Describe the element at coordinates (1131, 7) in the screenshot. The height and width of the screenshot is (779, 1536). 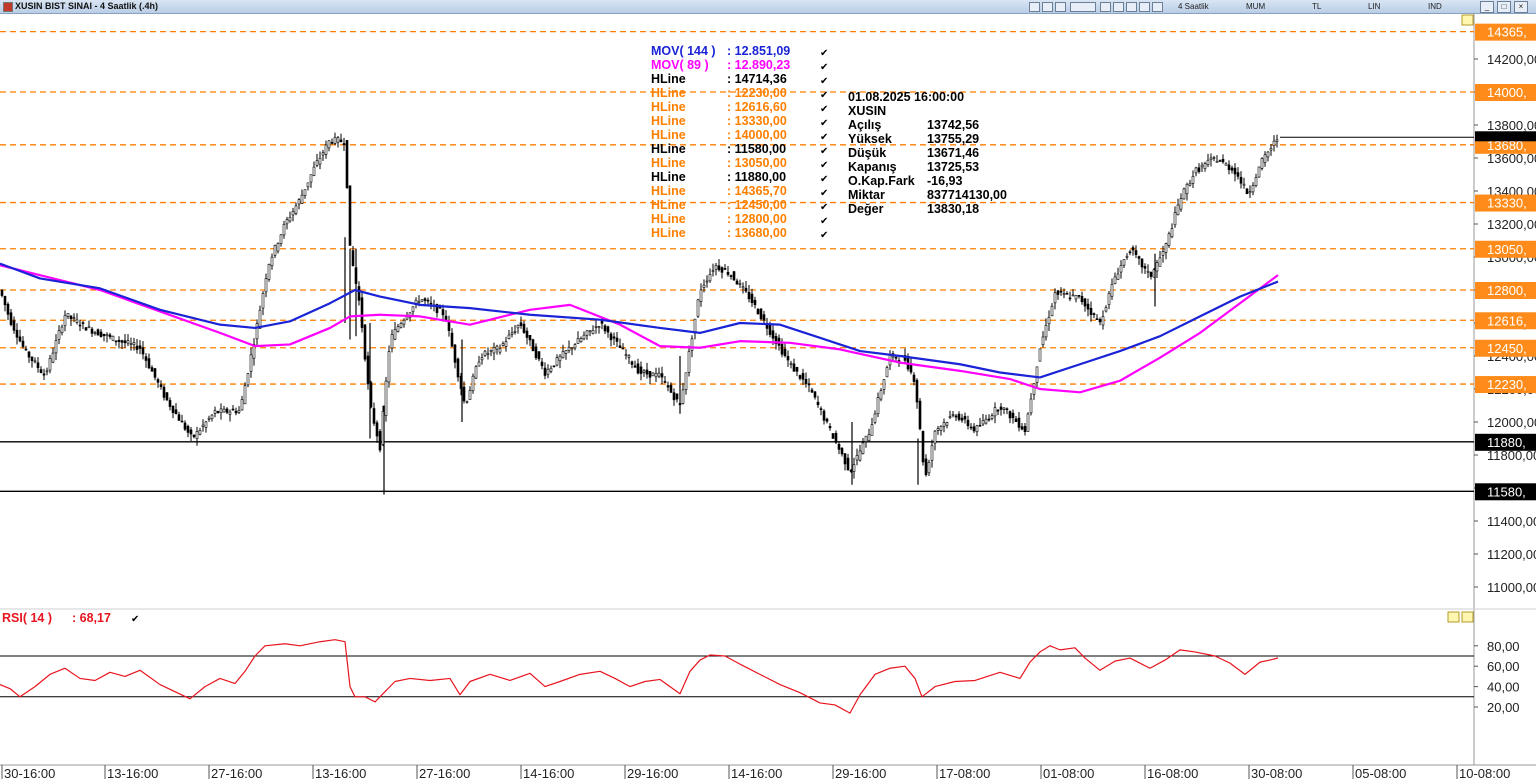
I see `pencil-icon` at that location.